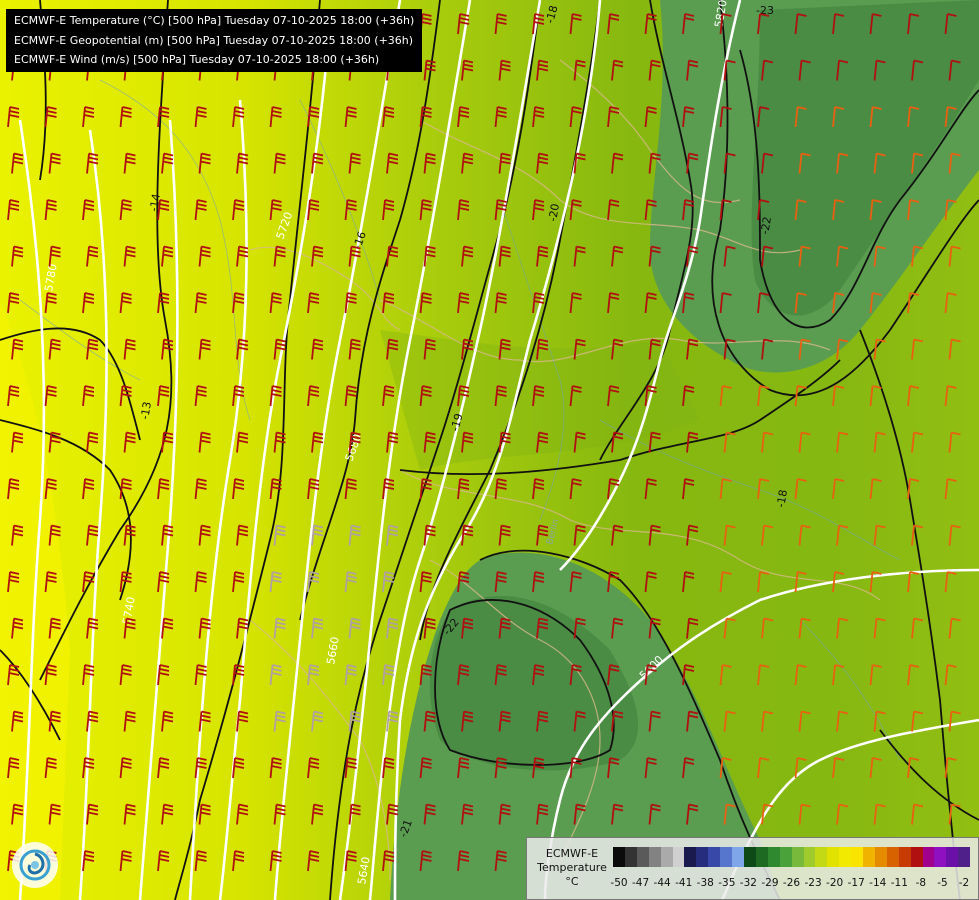  I want to click on legend-tick: -14, so click(878, 883).